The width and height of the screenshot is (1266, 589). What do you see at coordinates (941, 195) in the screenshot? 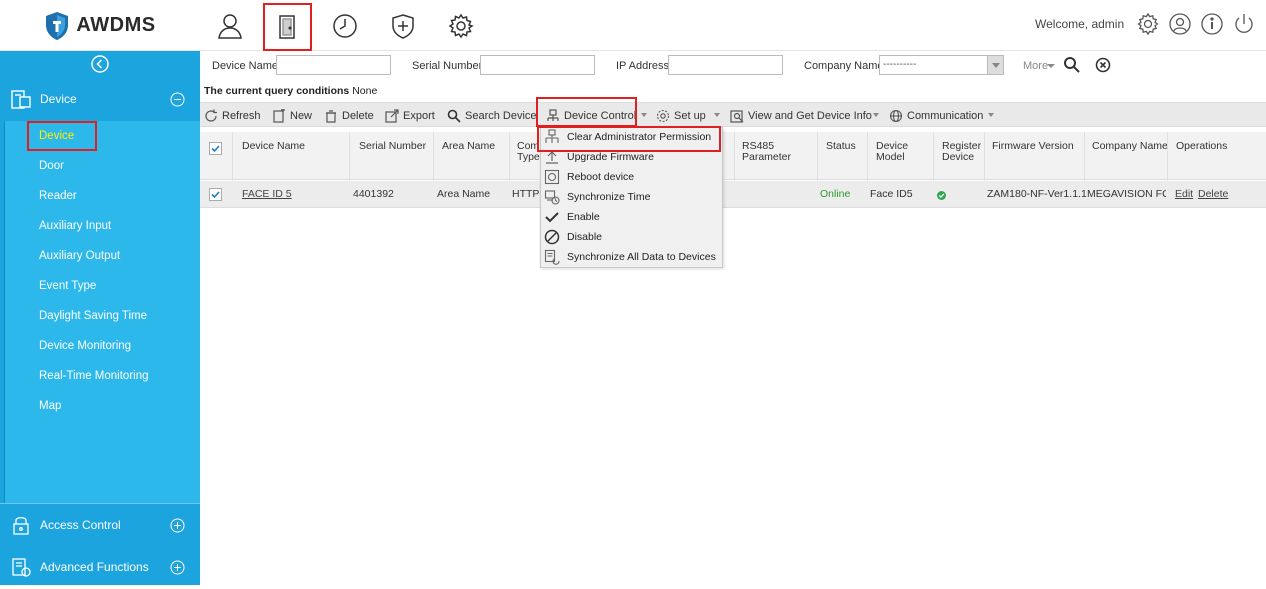
I see `registered-check-icon` at bounding box center [941, 195].